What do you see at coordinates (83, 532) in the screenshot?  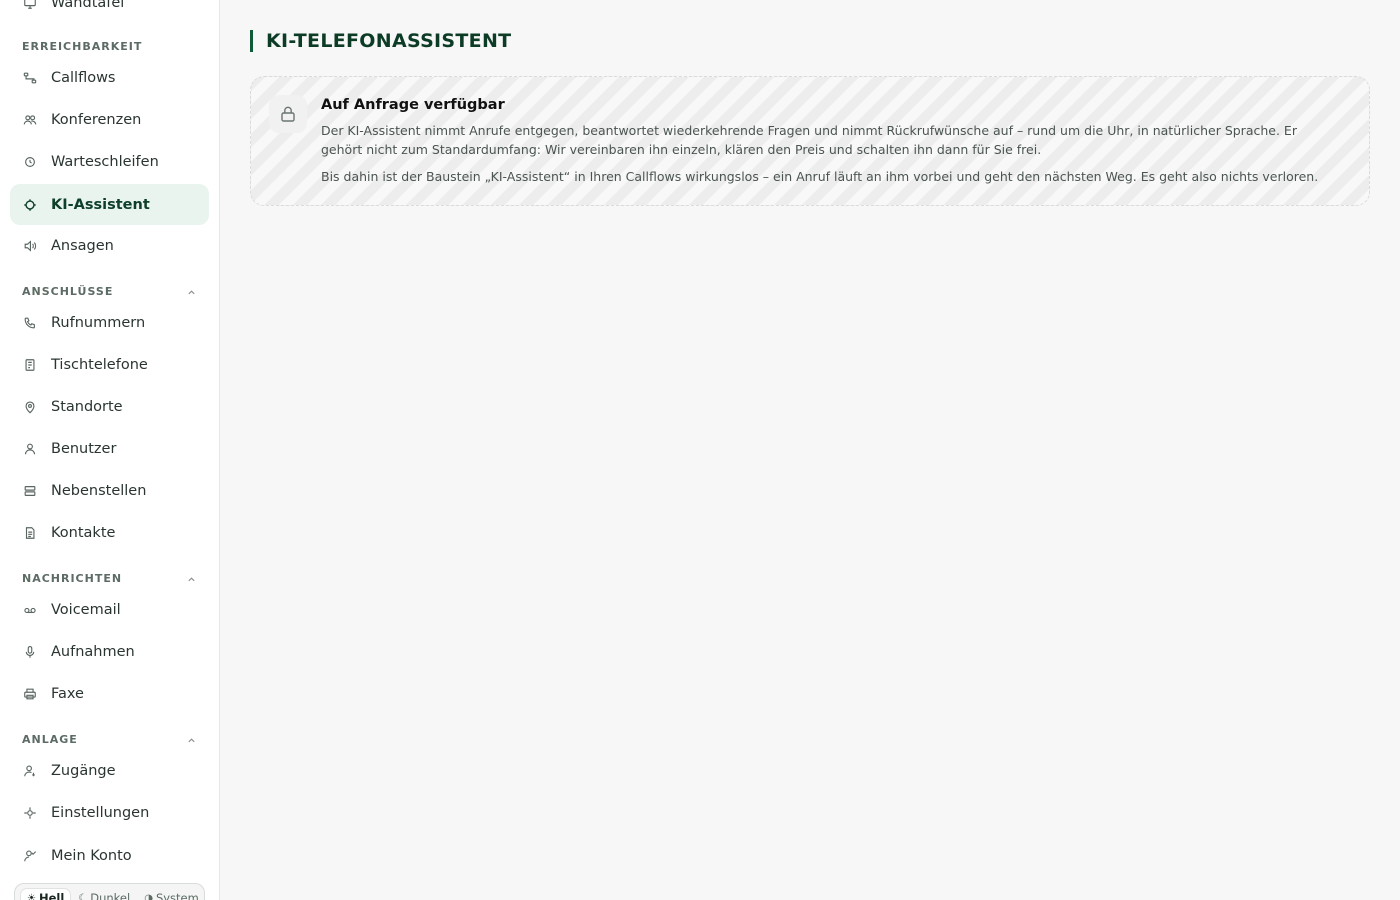 I see `sidebar-item-label: Kontakte` at bounding box center [83, 532].